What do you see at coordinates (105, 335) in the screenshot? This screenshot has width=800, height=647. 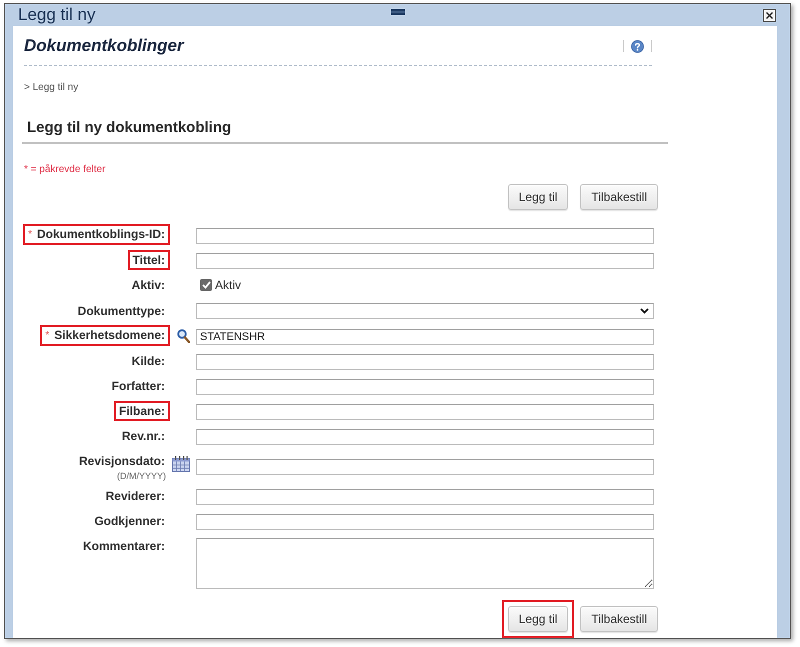 I see `field-label: * Sikkerhetsdomene:` at bounding box center [105, 335].